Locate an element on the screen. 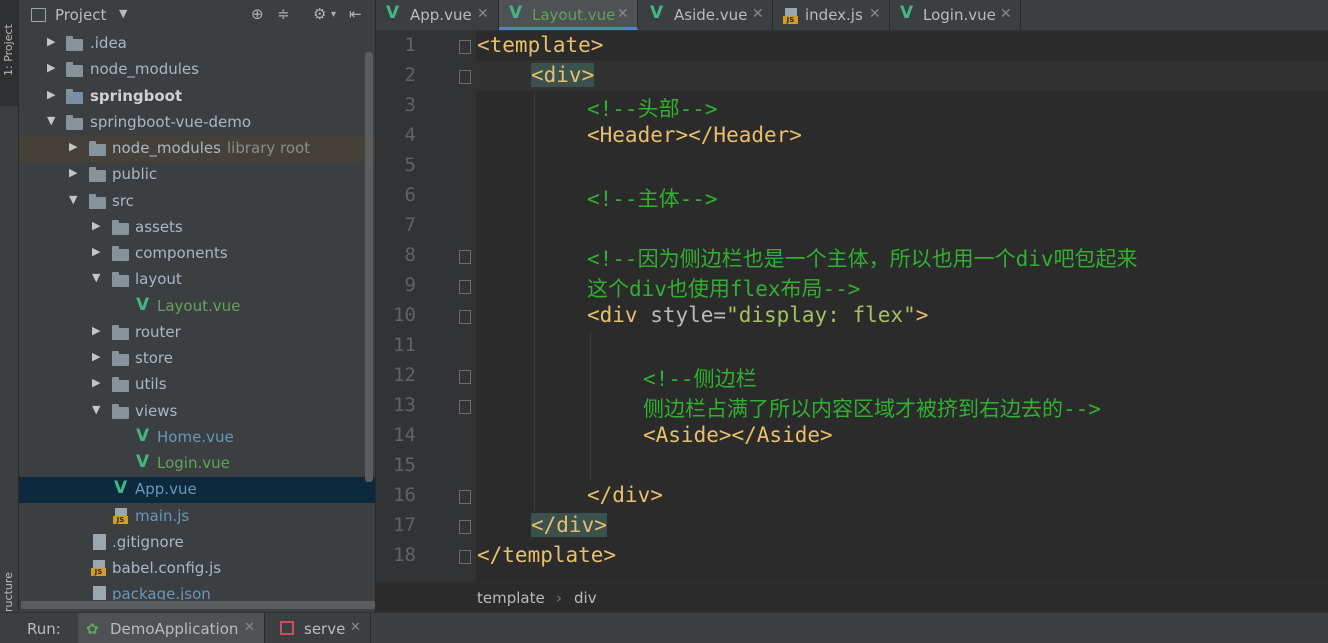  tree-item-views: ▼ views is located at coordinates (197, 412).